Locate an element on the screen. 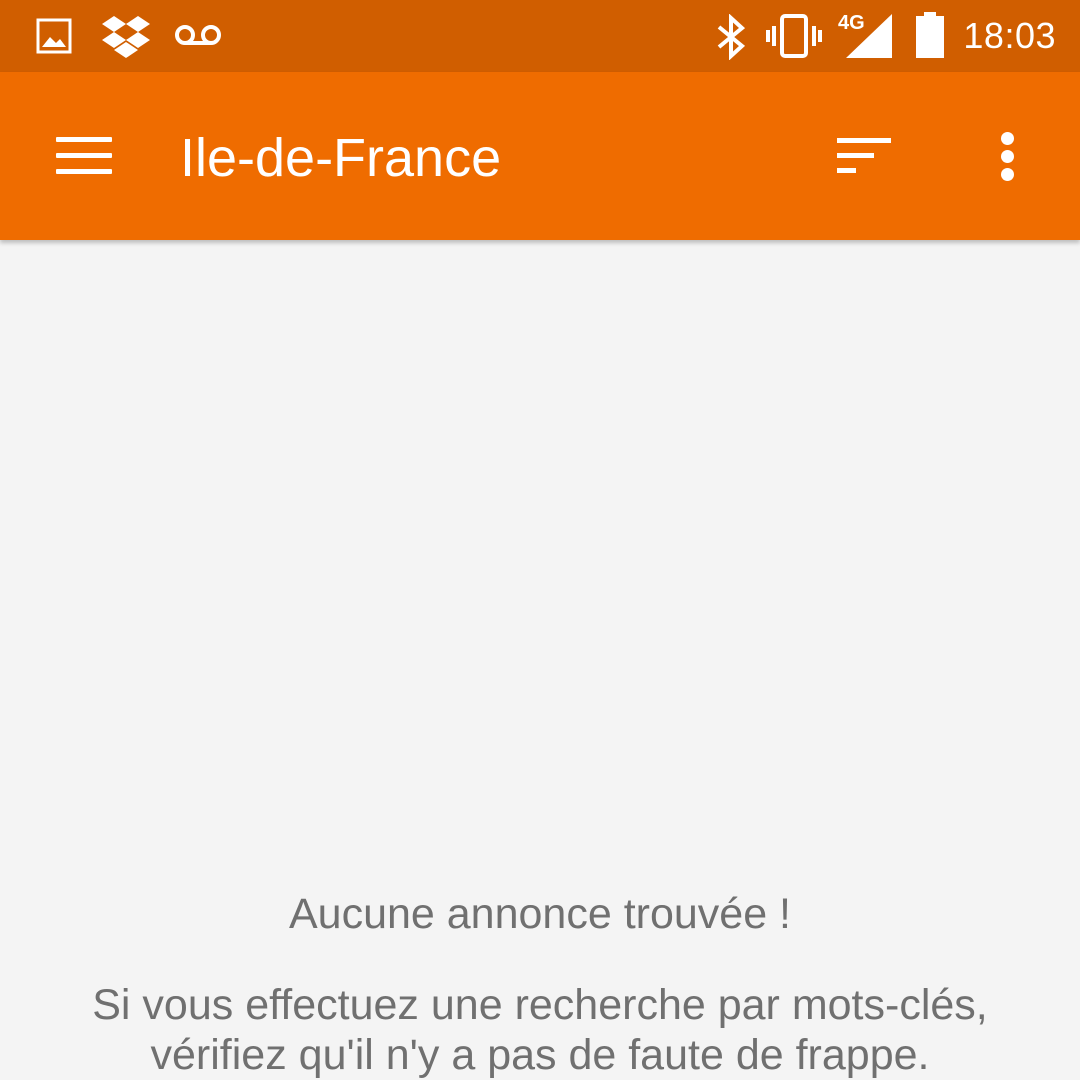 The width and height of the screenshot is (1080, 1080). battery-icon is located at coordinates (930, 35).